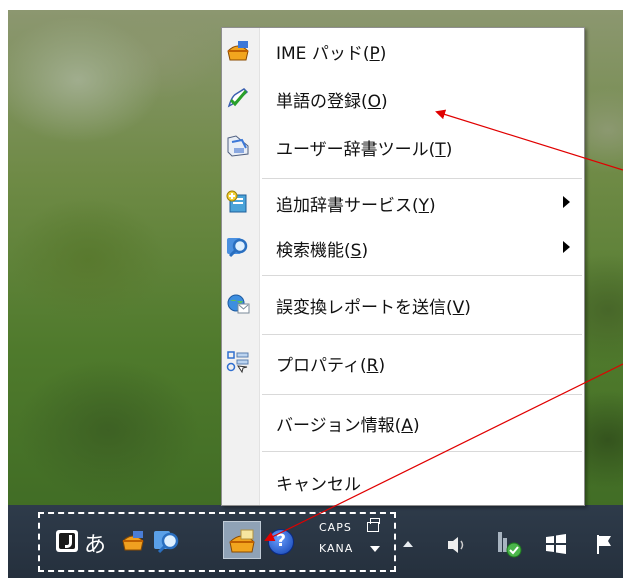 The width and height of the screenshot is (623, 578). Describe the element at coordinates (238, 50) in the screenshot. I see `ime-pad-icon` at that location.